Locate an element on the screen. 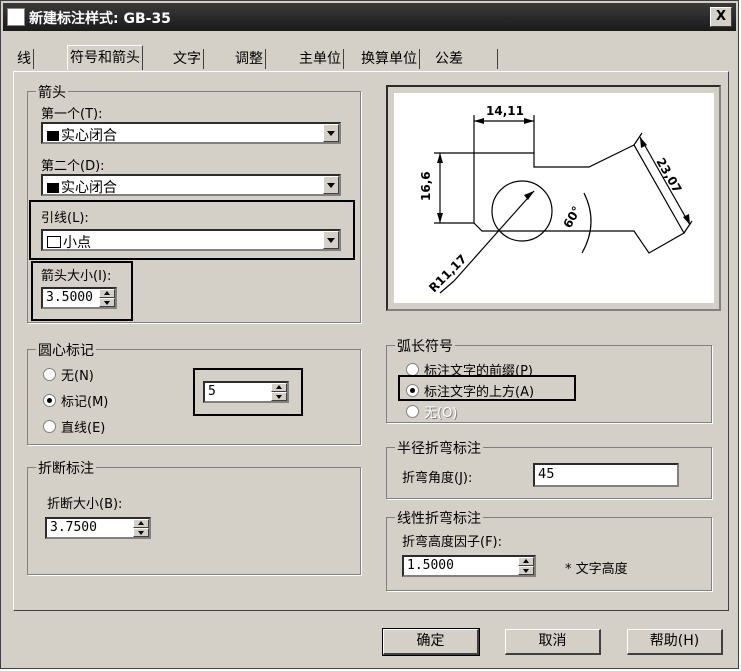 The height and width of the screenshot is (671, 741). tab-tolerances: 公差 is located at coordinates (465, 59).